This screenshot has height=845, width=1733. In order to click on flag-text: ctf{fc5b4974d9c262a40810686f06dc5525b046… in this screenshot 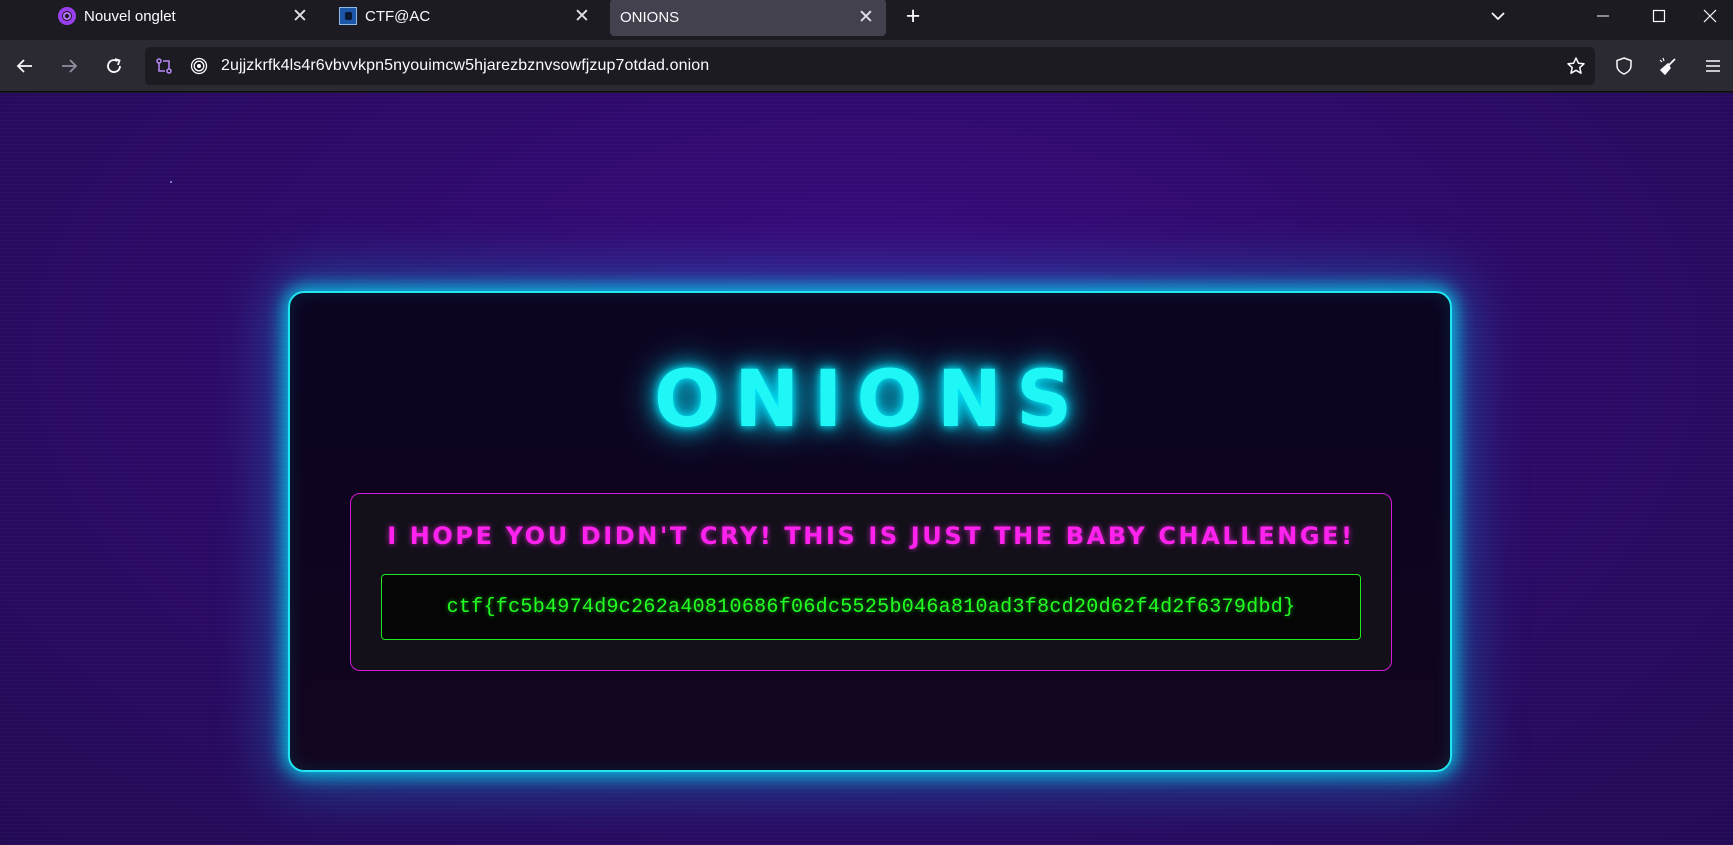, I will do `click(871, 607)`.